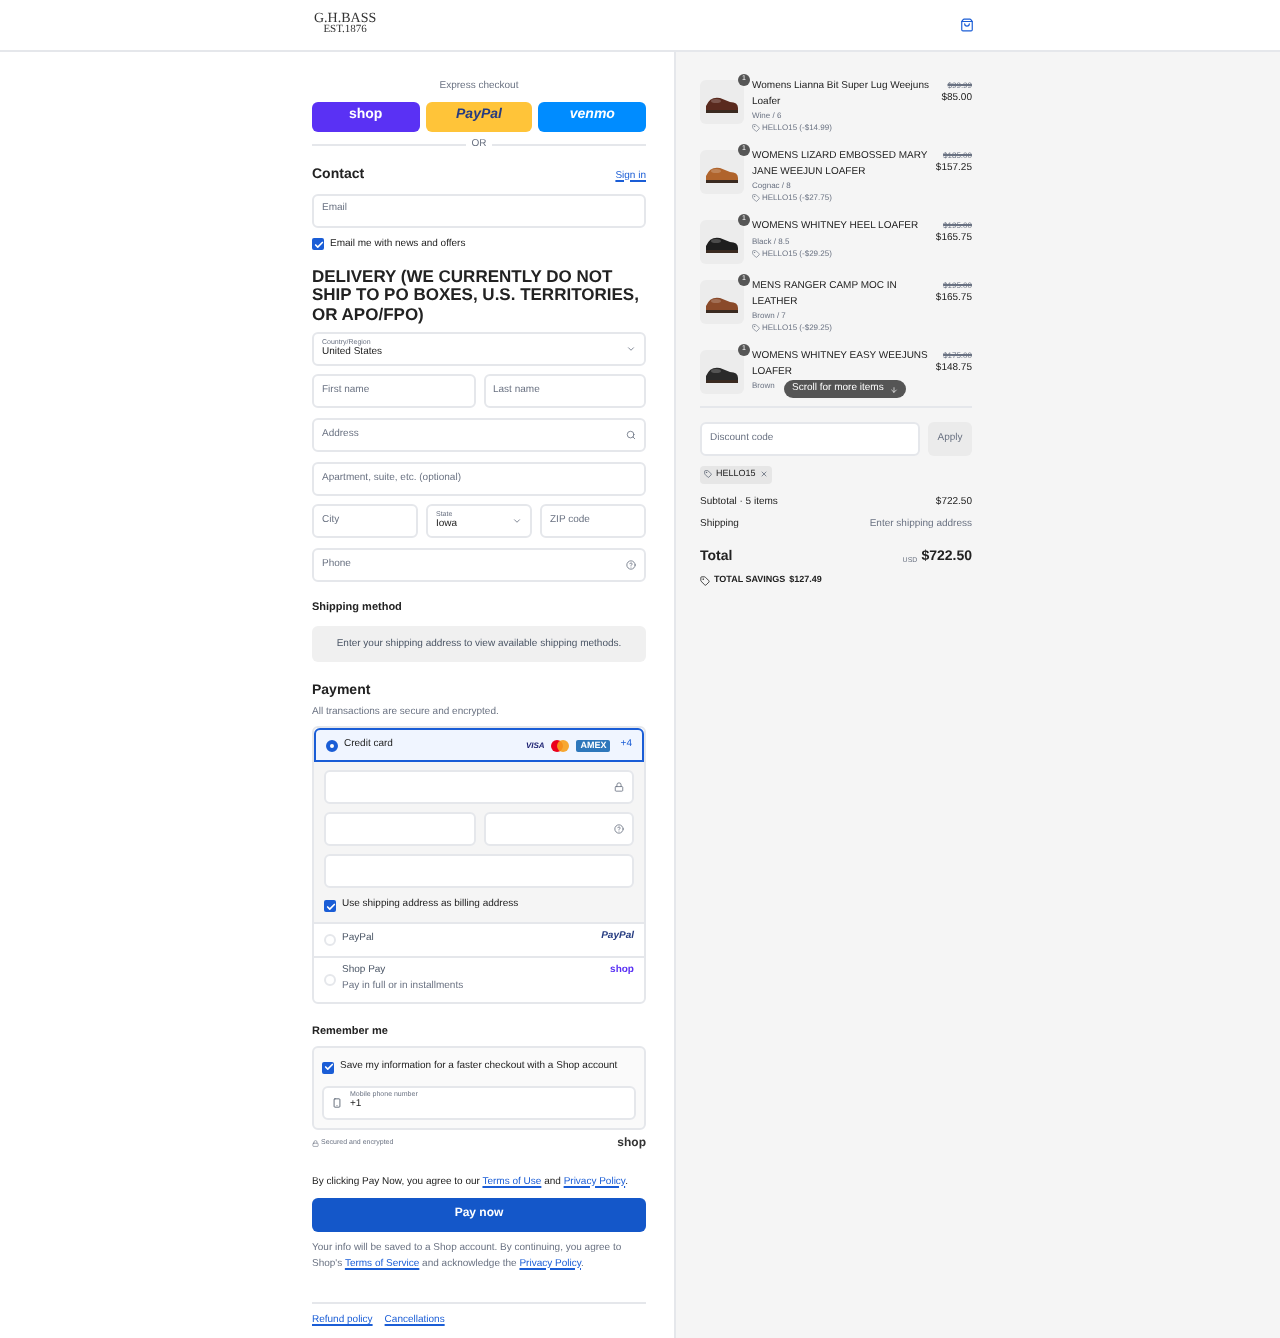 The width and height of the screenshot is (1280, 1338). I want to click on name-on-card-field, so click(479, 871).